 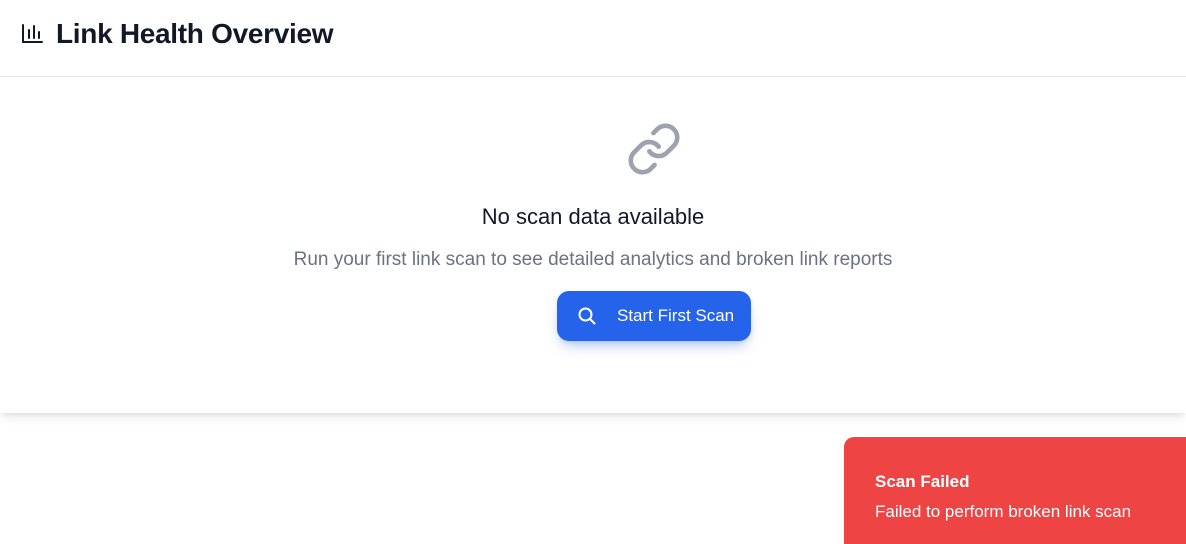 I want to click on start-first-scan-button: Start First Scan, so click(x=654, y=316).